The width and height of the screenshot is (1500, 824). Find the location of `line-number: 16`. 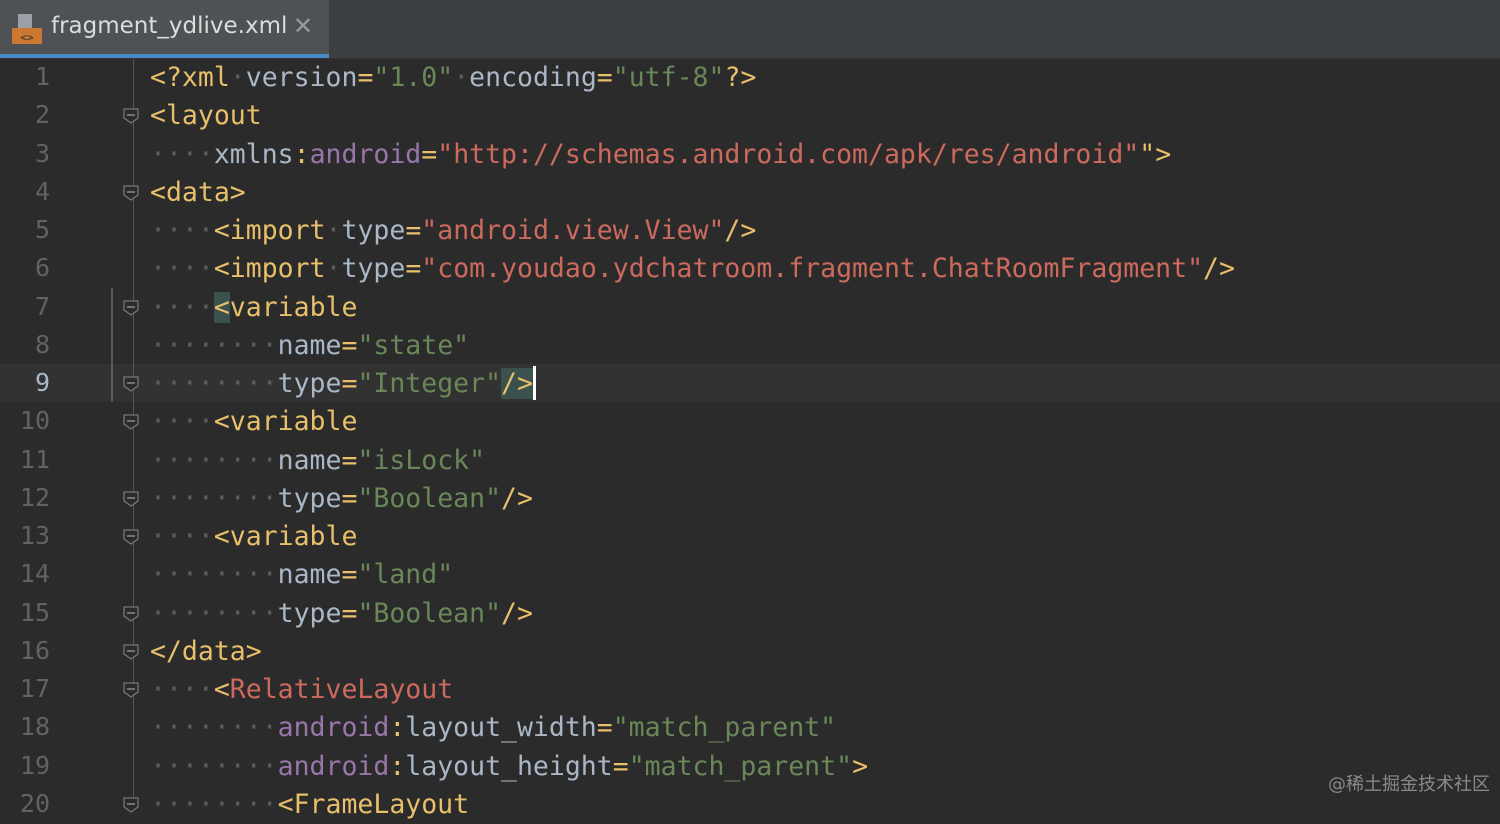

line-number: 16 is located at coordinates (25, 650).